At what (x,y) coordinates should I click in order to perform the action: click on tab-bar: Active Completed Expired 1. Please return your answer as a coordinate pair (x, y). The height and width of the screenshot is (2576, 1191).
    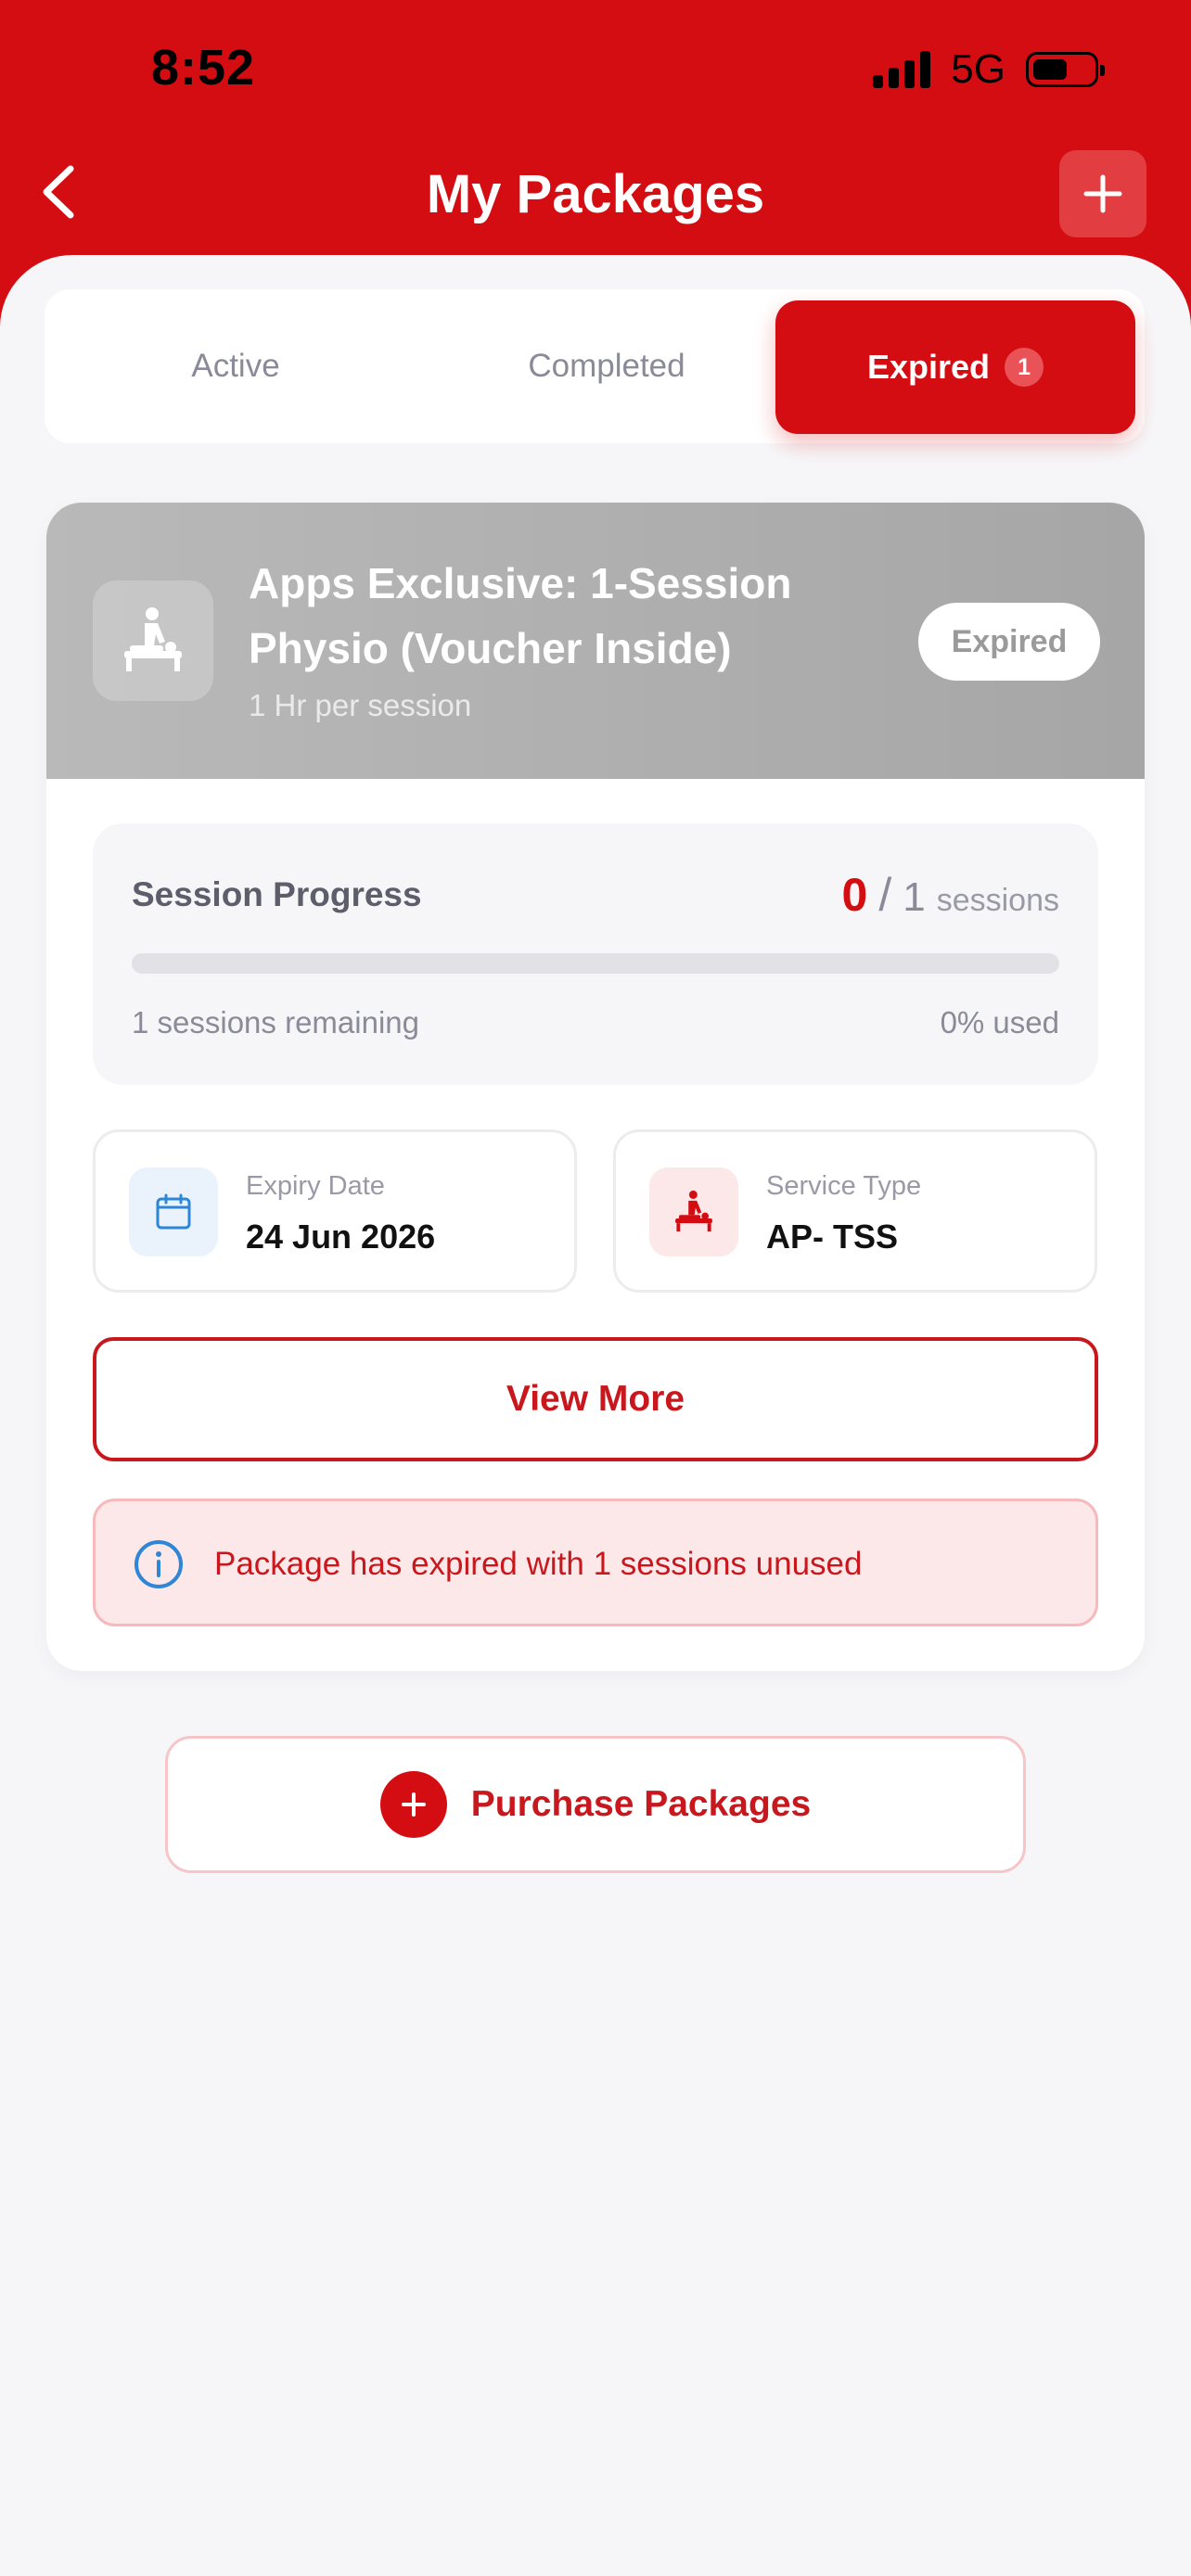
    Looking at the image, I should click on (595, 366).